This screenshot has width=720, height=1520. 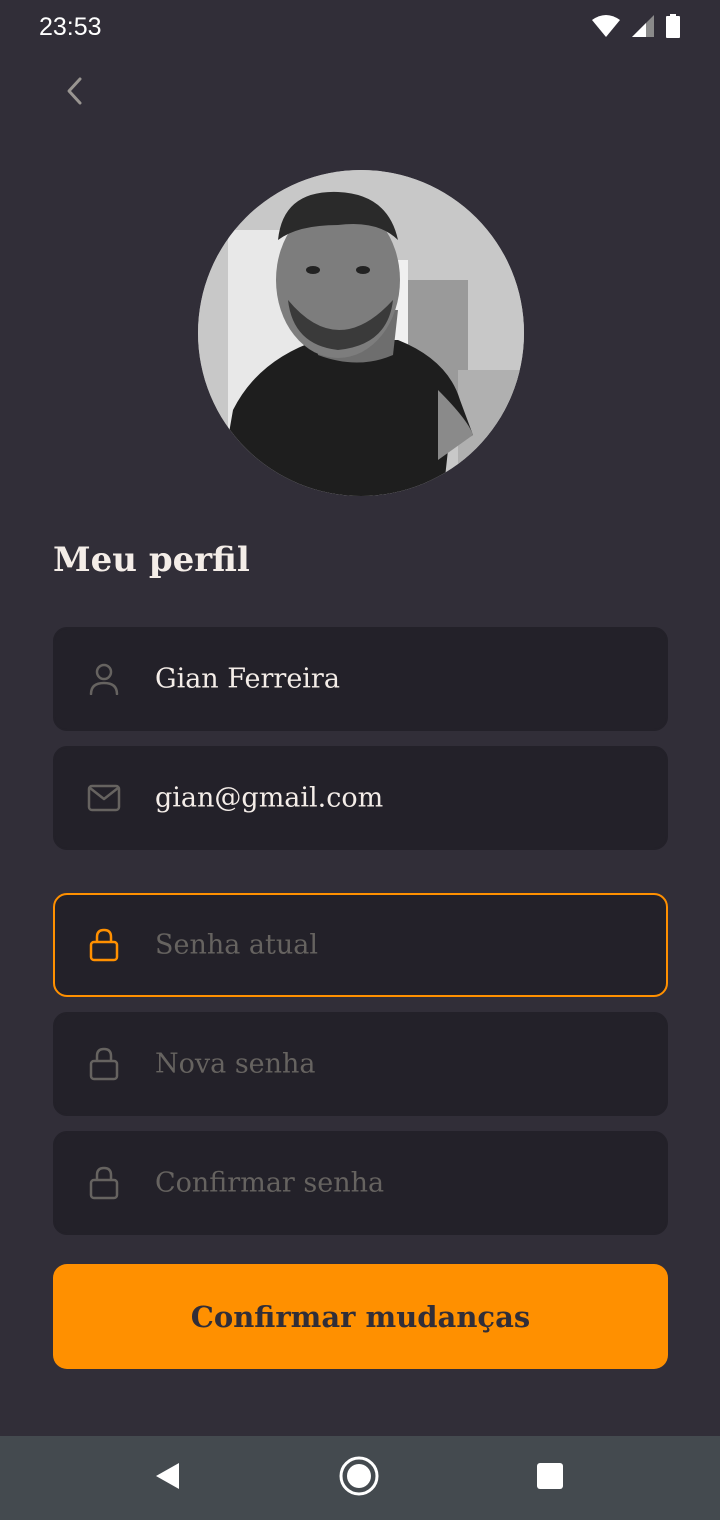 I want to click on email-field: gian@gmail.com, so click(x=360, y=798).